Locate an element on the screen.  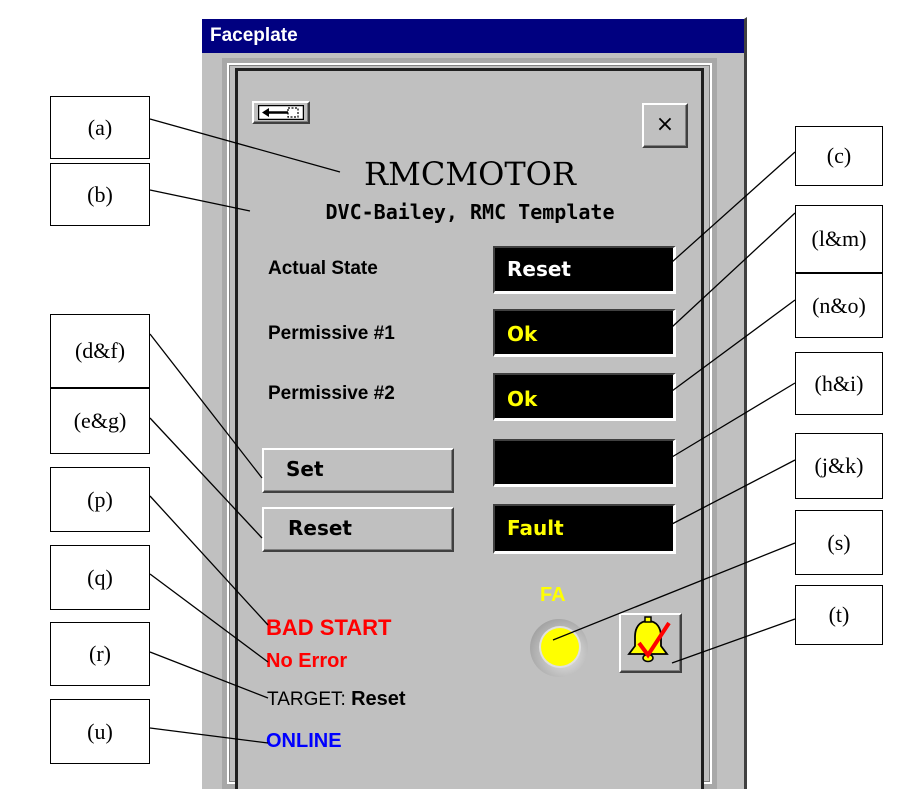
callout-a: (a) is located at coordinates (100, 127).